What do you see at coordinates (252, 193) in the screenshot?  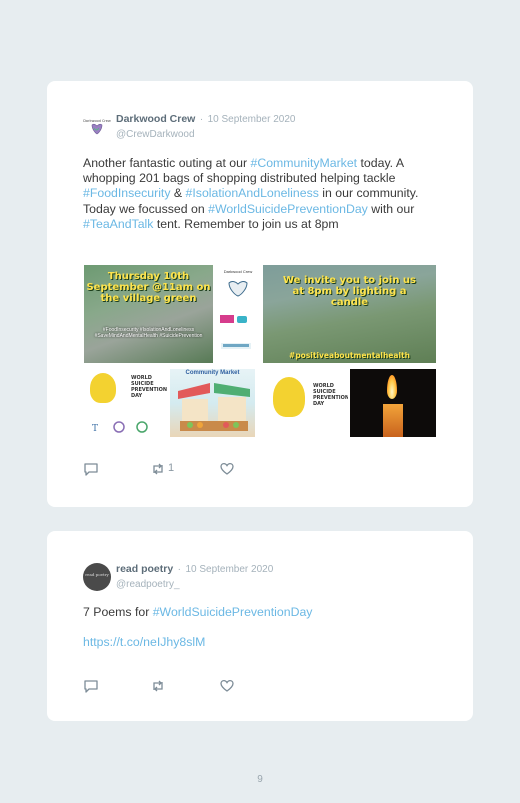 I see `hashtag-link: #IsolationAndLoneliness` at bounding box center [252, 193].